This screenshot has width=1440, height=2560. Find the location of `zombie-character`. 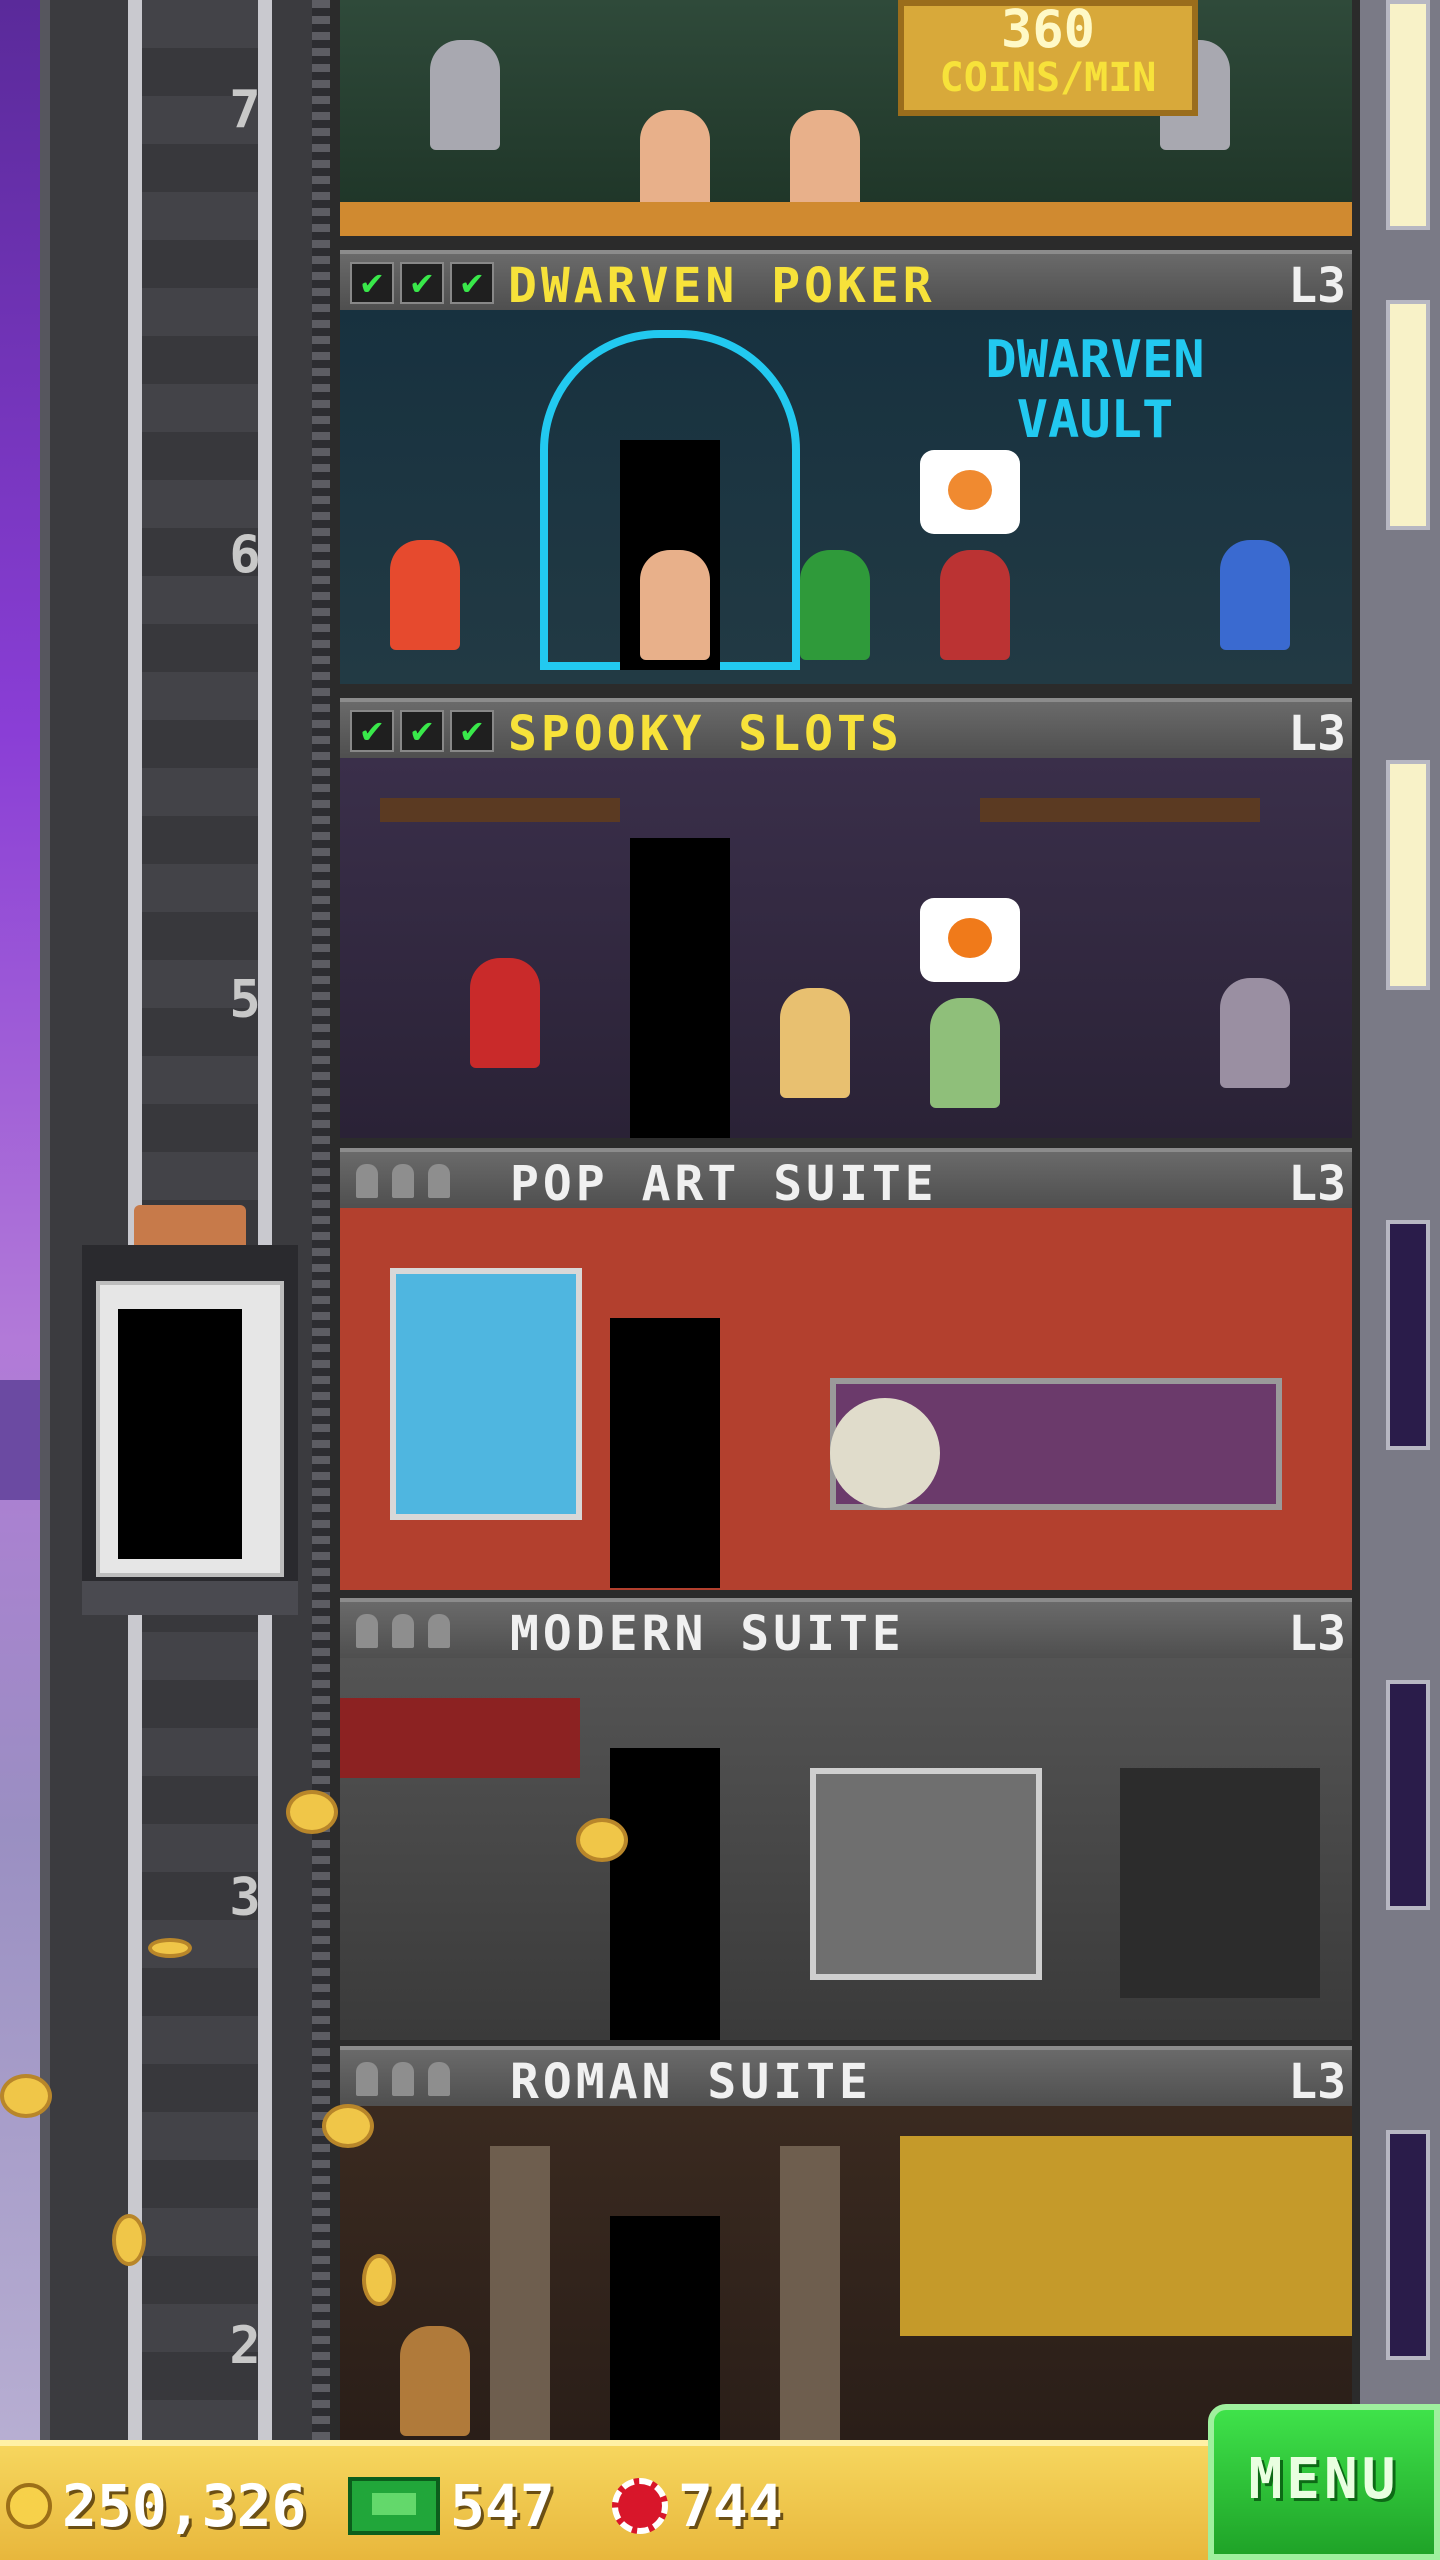

zombie-character is located at coordinates (1255, 1033).